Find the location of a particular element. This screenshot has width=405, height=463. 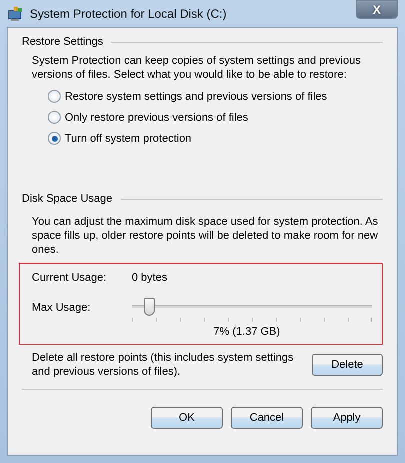

delete-button: Delete is located at coordinates (347, 365).